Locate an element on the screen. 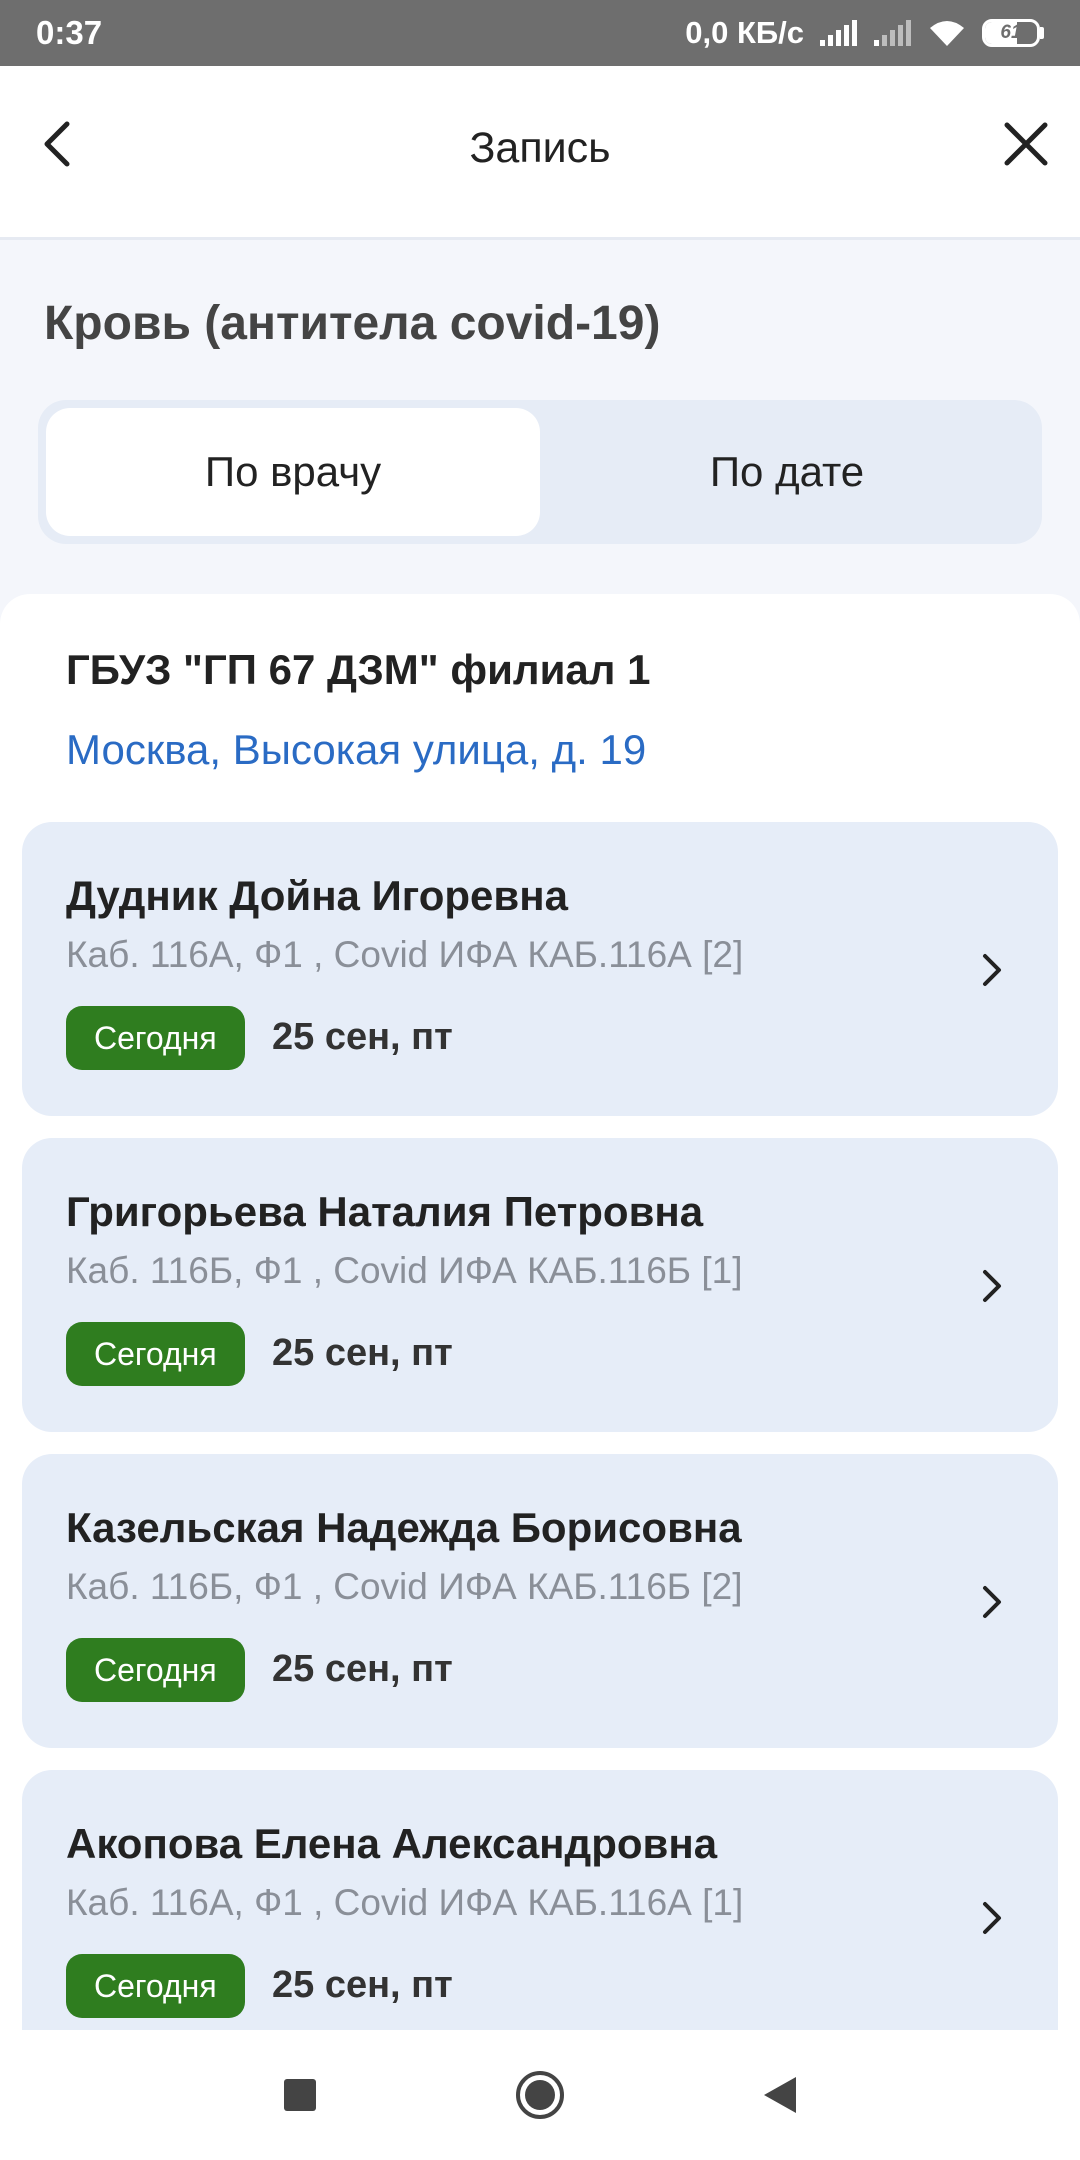  recents-button is located at coordinates (300, 2095).